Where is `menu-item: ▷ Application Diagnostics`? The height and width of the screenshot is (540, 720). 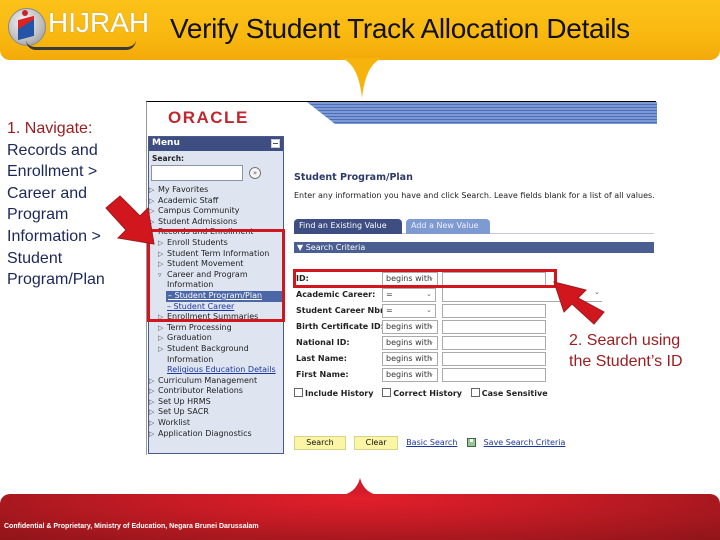
menu-item: ▷ Application Diagnostics is located at coordinates (216, 434).